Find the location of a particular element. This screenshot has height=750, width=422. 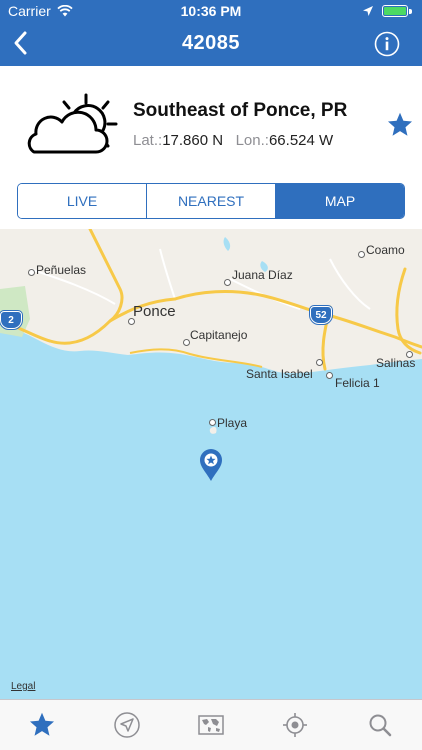

battery-icon is located at coordinates (397, 11).